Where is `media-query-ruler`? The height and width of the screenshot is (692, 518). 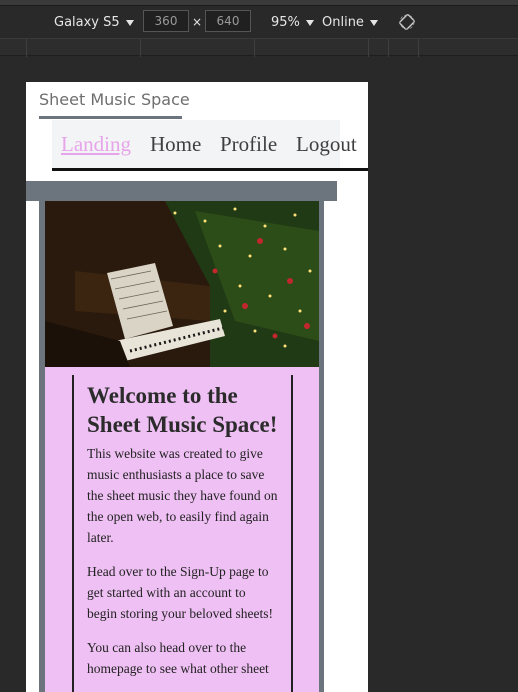
media-query-ruler is located at coordinates (259, 47).